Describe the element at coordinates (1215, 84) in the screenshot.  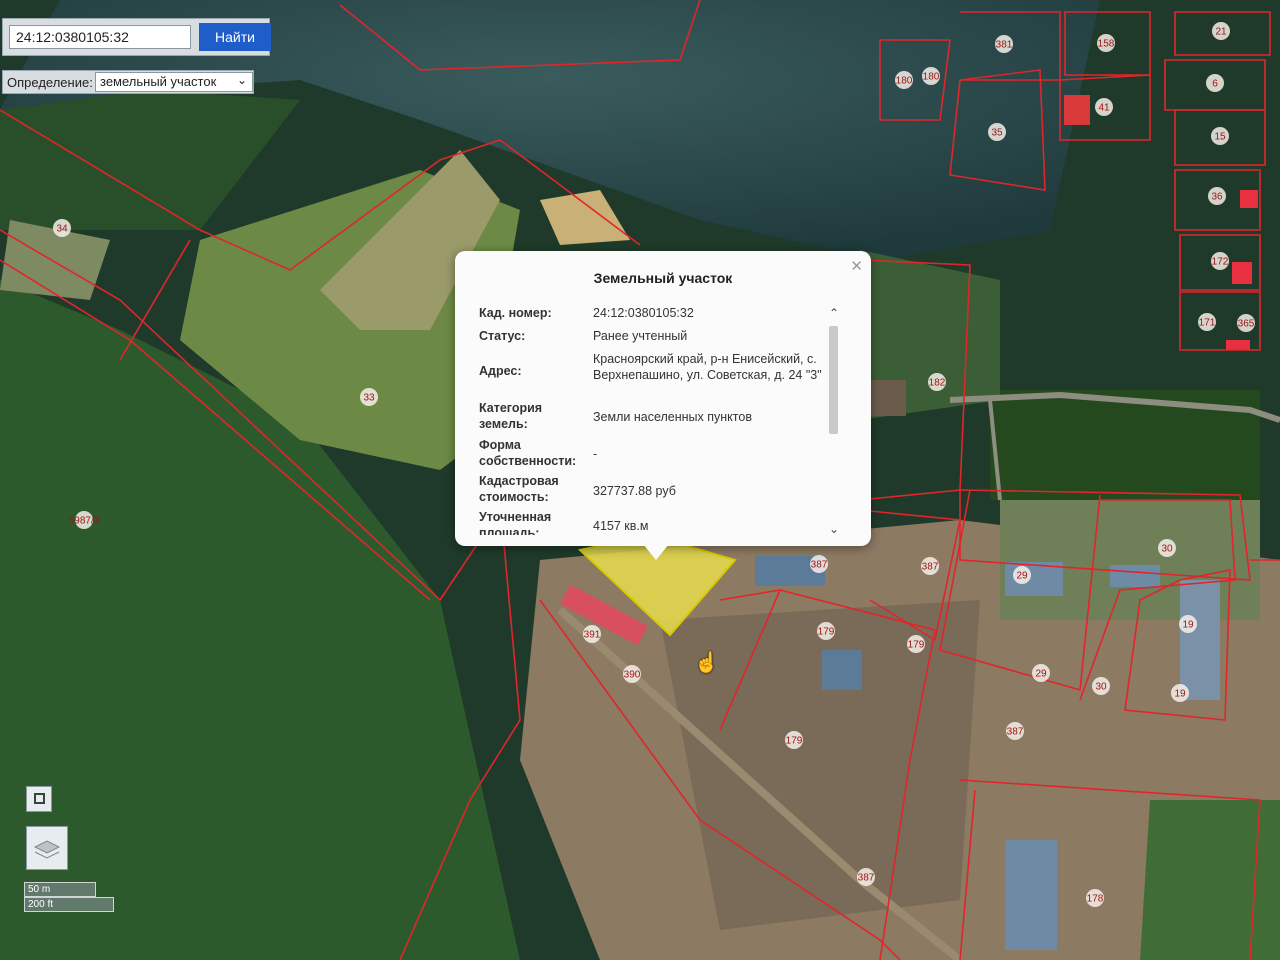
I see `parcel-number-label: 6` at that location.